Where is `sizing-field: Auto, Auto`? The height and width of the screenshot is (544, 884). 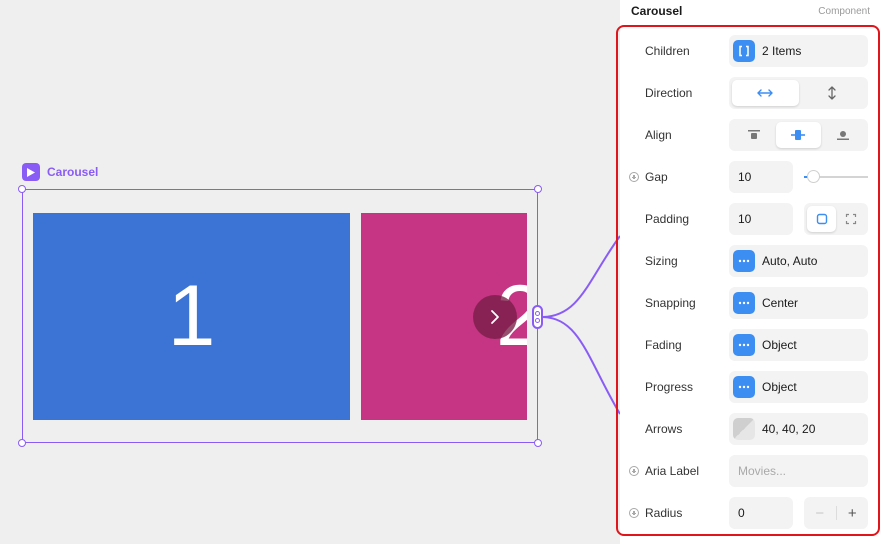 sizing-field: Auto, Auto is located at coordinates (798, 261).